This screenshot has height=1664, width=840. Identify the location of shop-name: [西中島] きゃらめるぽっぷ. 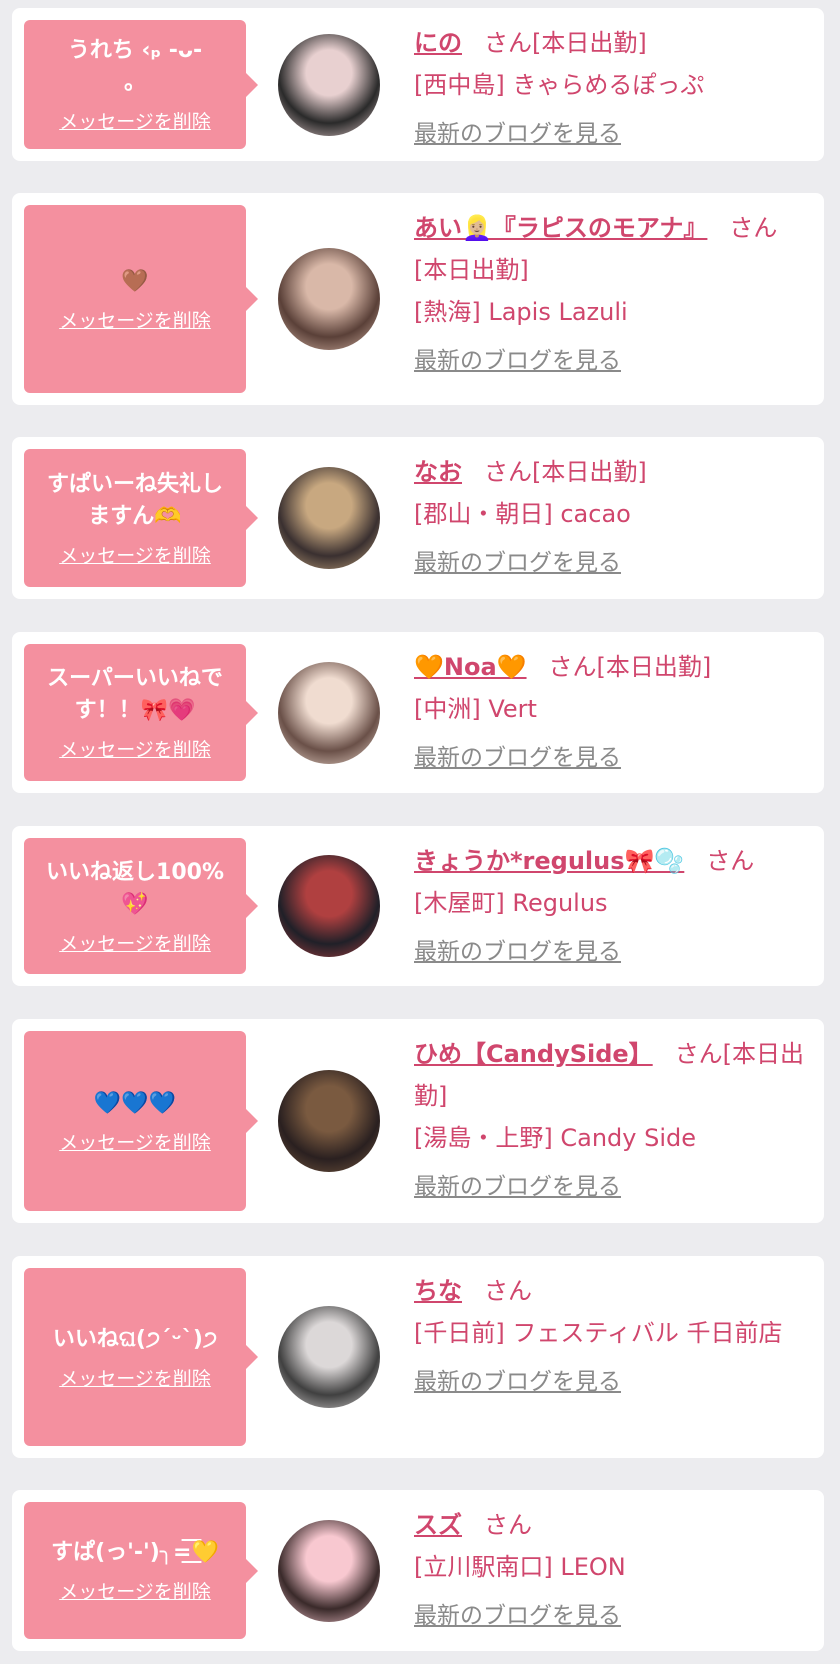
(559, 85).